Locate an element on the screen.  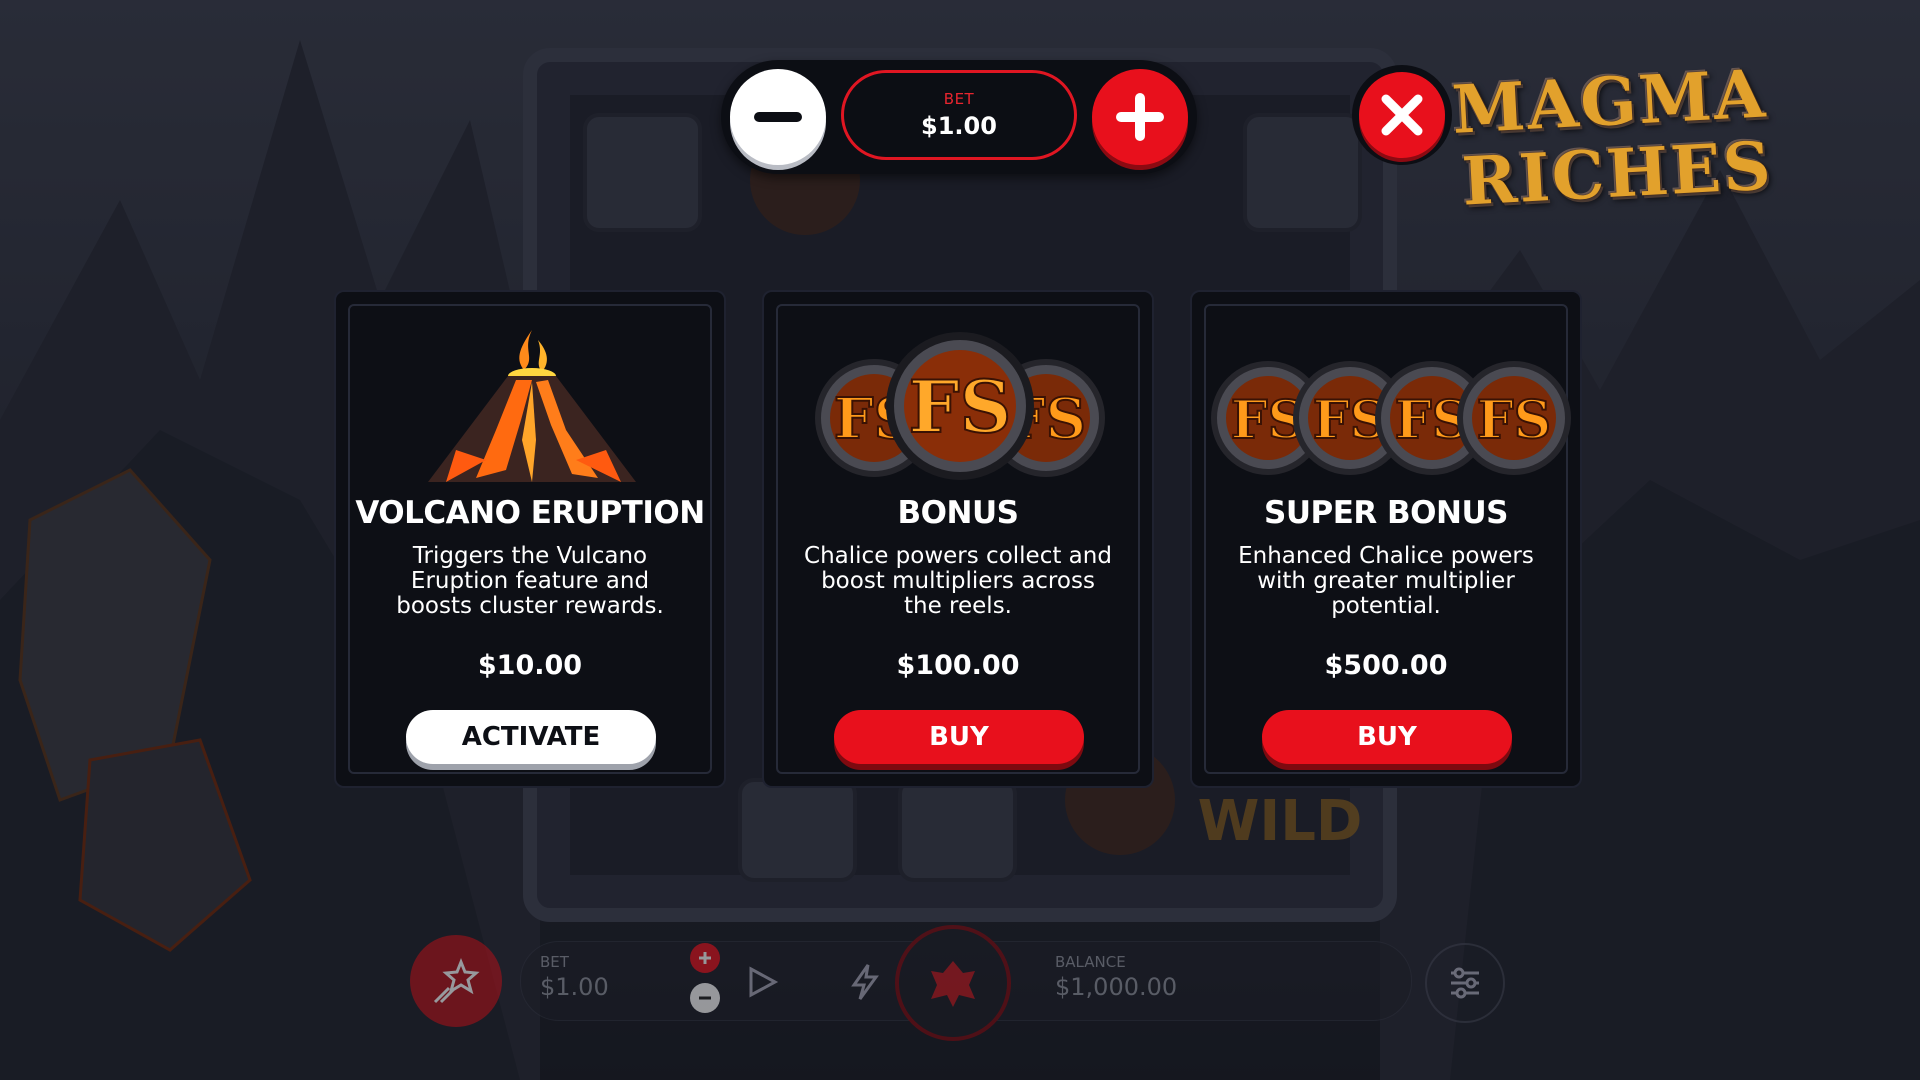
fs-coins-icon: FS FS FS FS is located at coordinates (1391, 418).